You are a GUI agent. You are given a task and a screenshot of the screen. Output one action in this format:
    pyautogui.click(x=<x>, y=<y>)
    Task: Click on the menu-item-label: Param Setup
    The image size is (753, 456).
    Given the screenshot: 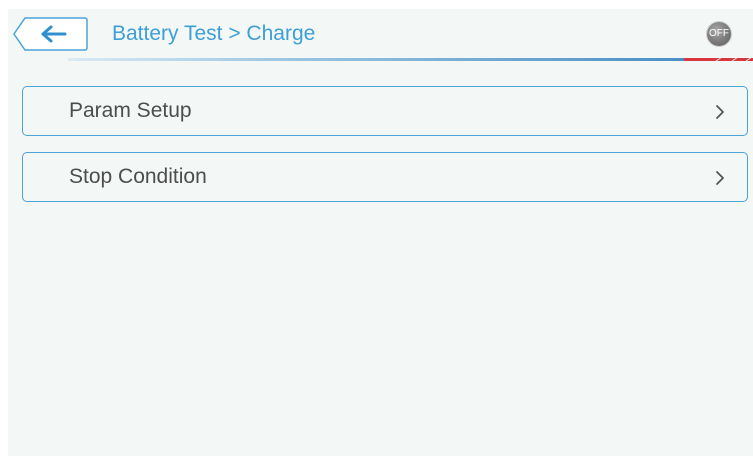 What is the action you would take?
    pyautogui.click(x=130, y=110)
    